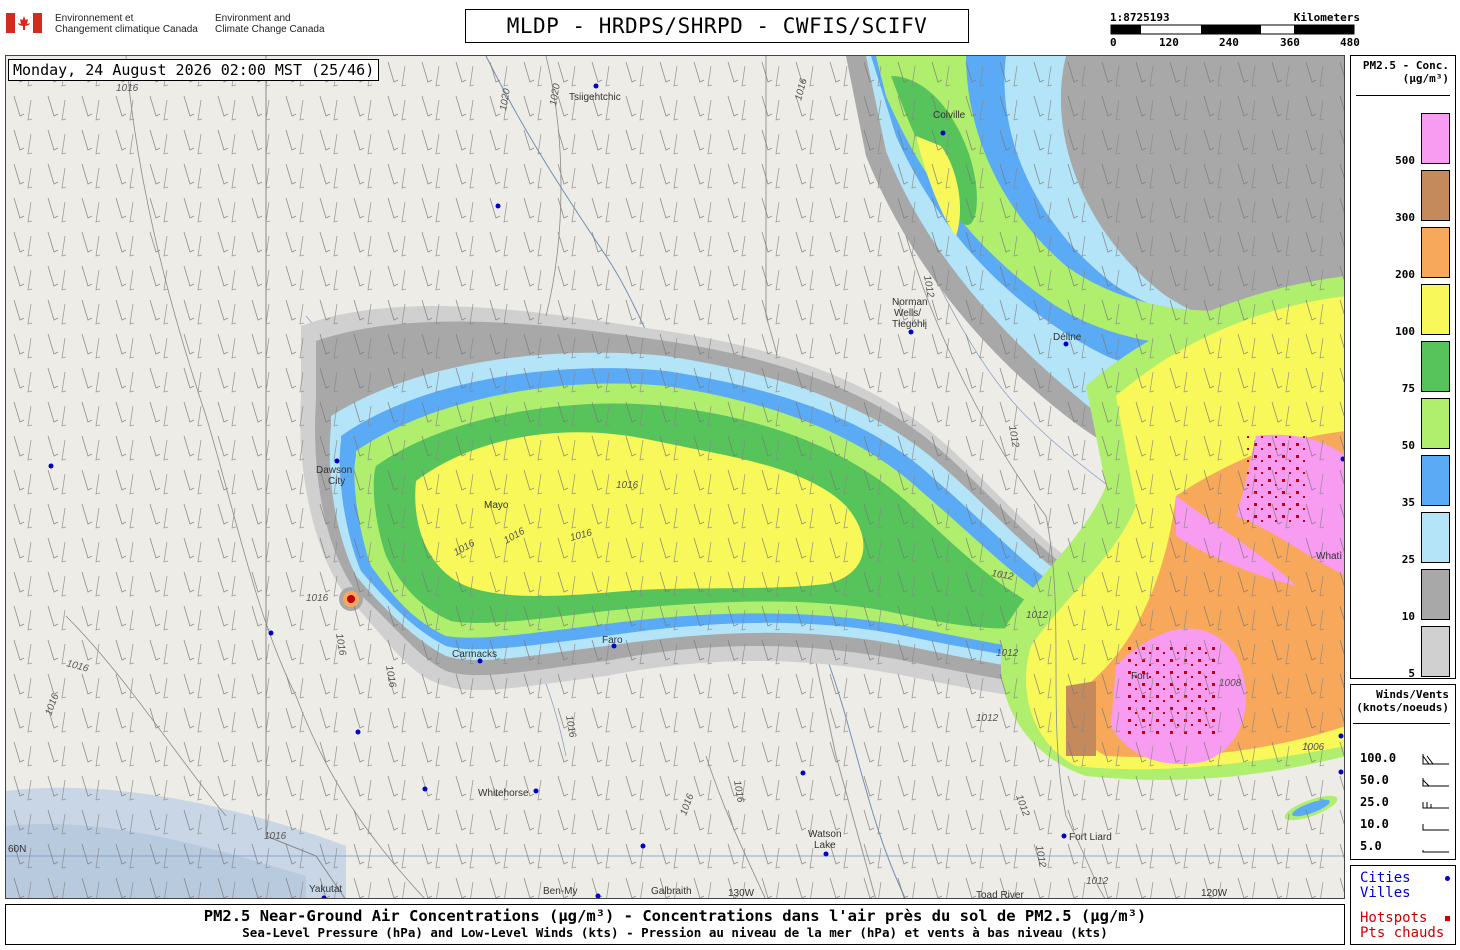 This screenshot has height=950, width=1460. I want to click on latitude-label: 60N, so click(17, 849).